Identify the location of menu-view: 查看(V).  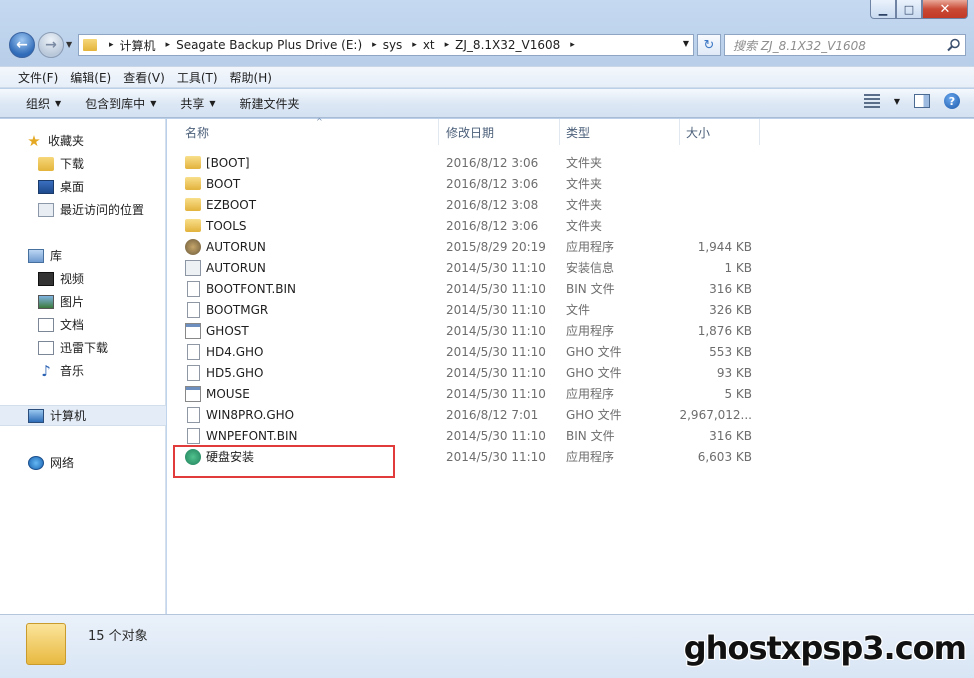
(144, 77).